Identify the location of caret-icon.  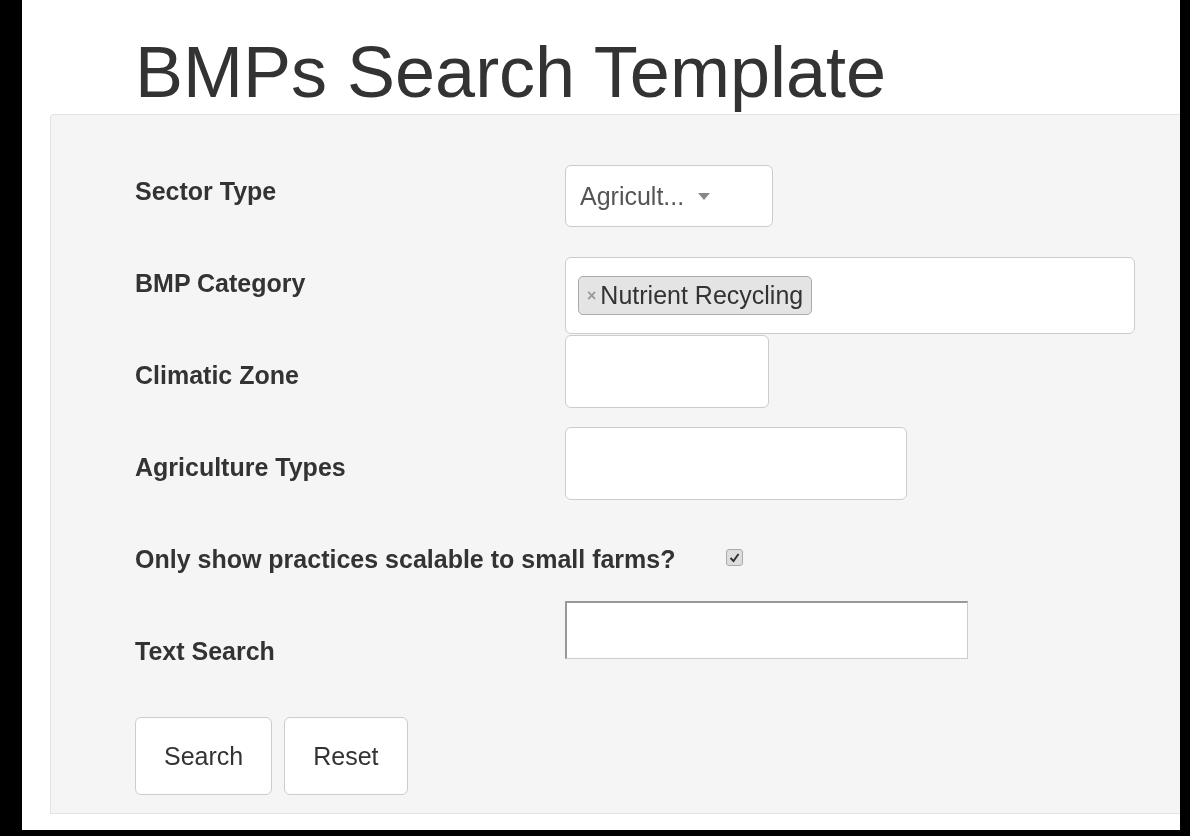
(704, 196).